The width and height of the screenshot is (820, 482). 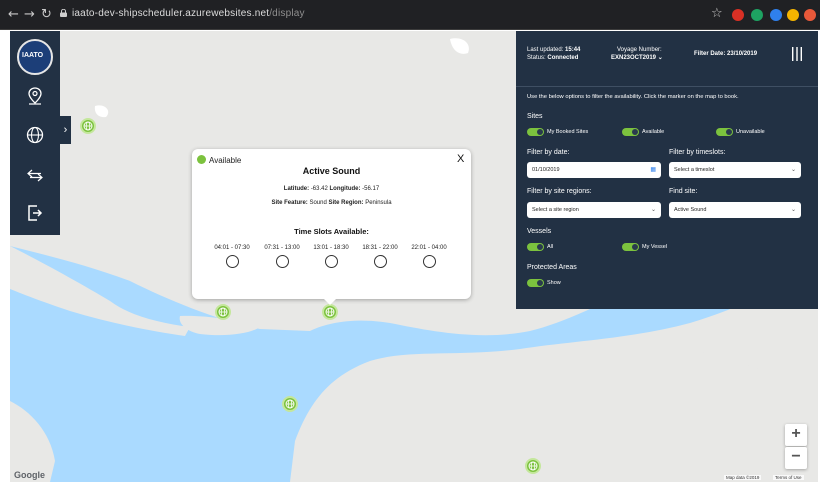 I want to click on time-slot: 18:31 - 22:00, so click(x=380, y=256).